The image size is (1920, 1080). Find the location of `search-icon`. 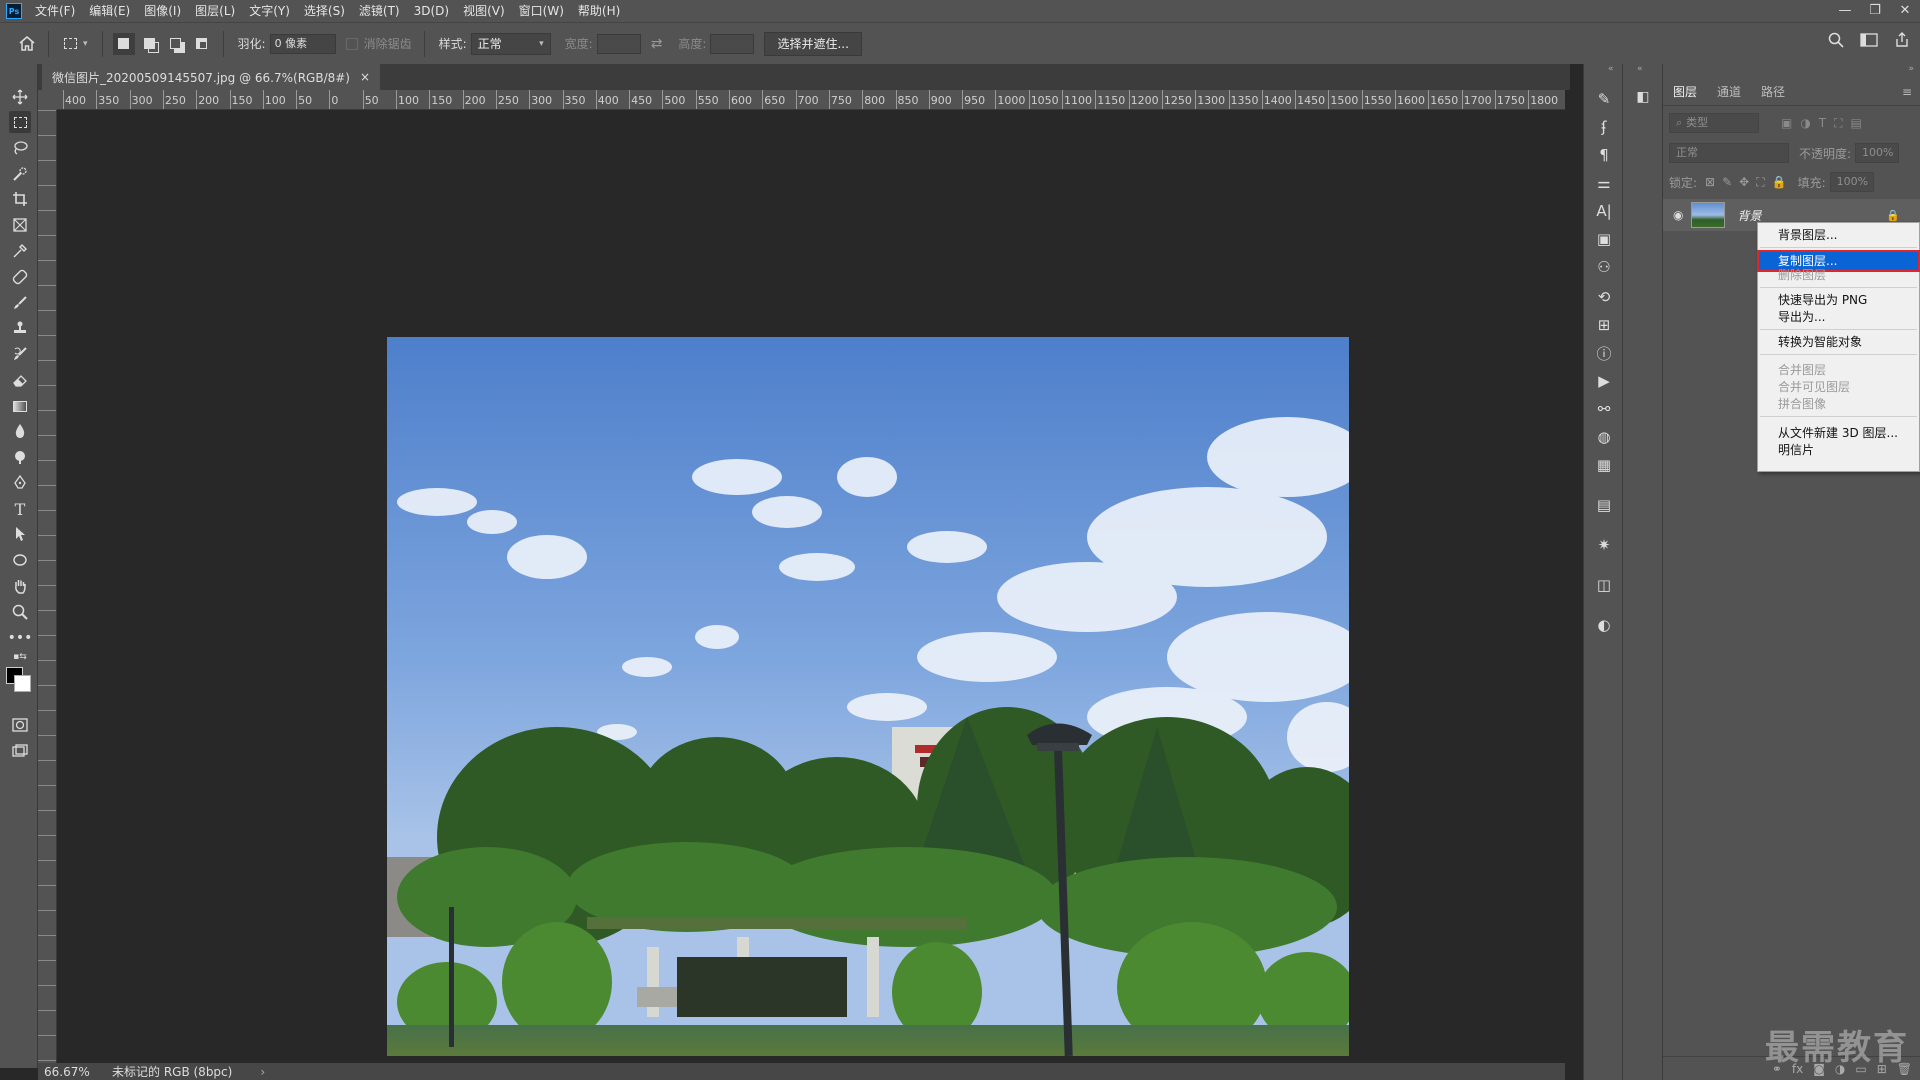

search-icon is located at coordinates (1836, 41).